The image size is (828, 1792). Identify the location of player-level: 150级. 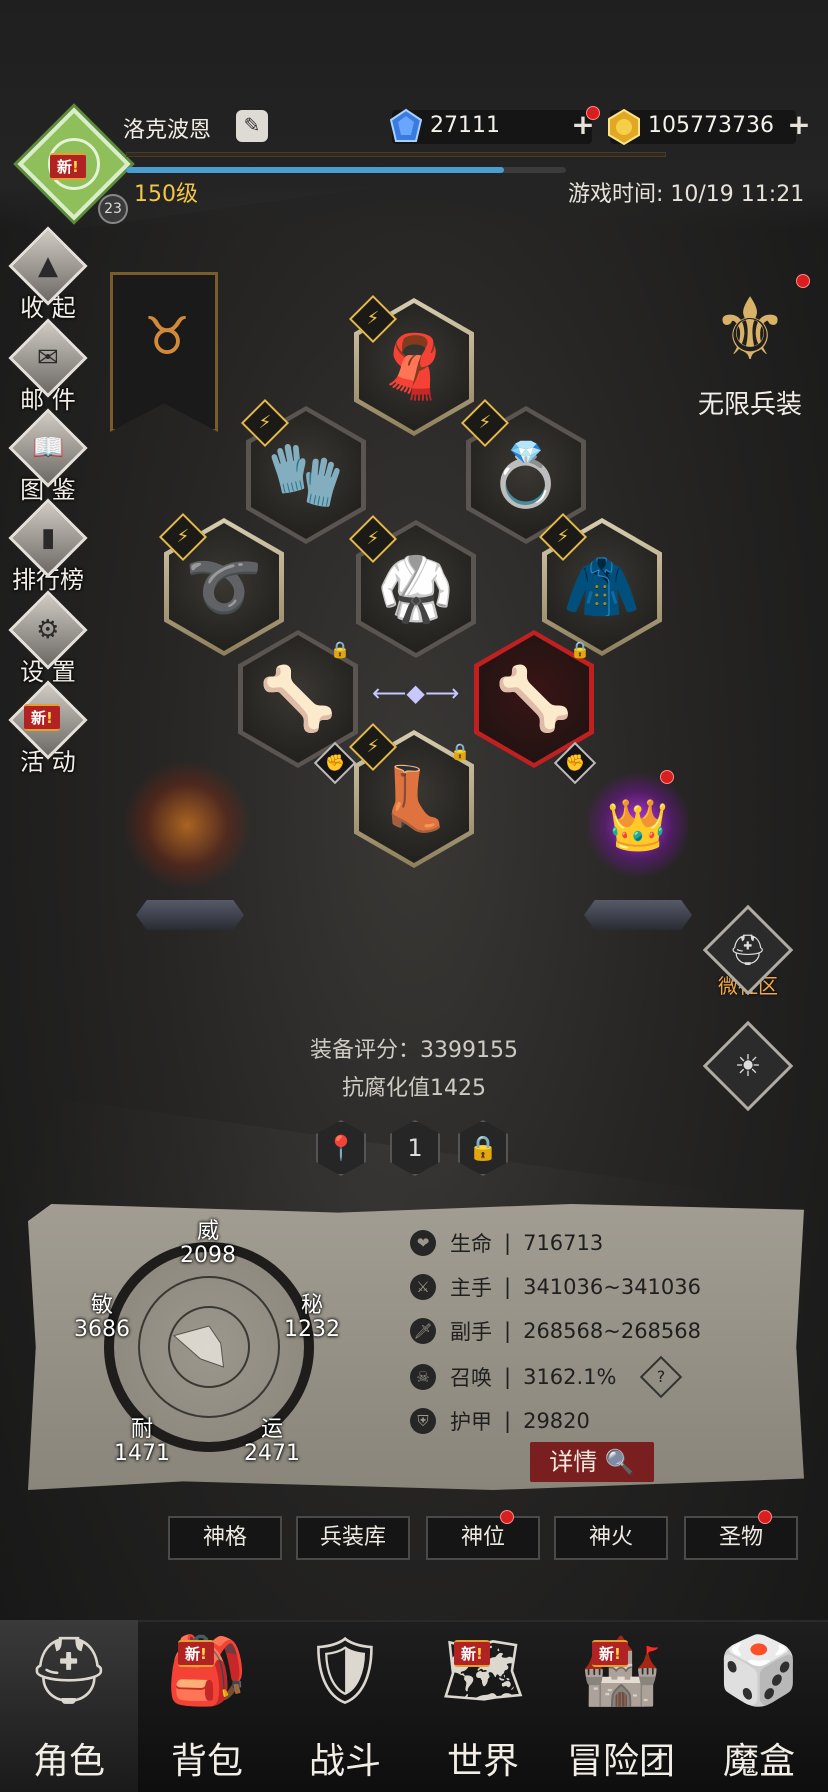
(166, 194).